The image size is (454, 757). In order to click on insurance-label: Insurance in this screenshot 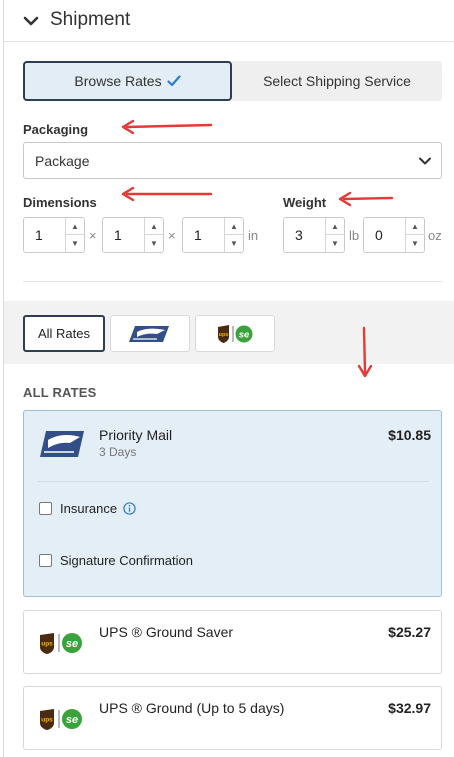, I will do `click(89, 508)`.